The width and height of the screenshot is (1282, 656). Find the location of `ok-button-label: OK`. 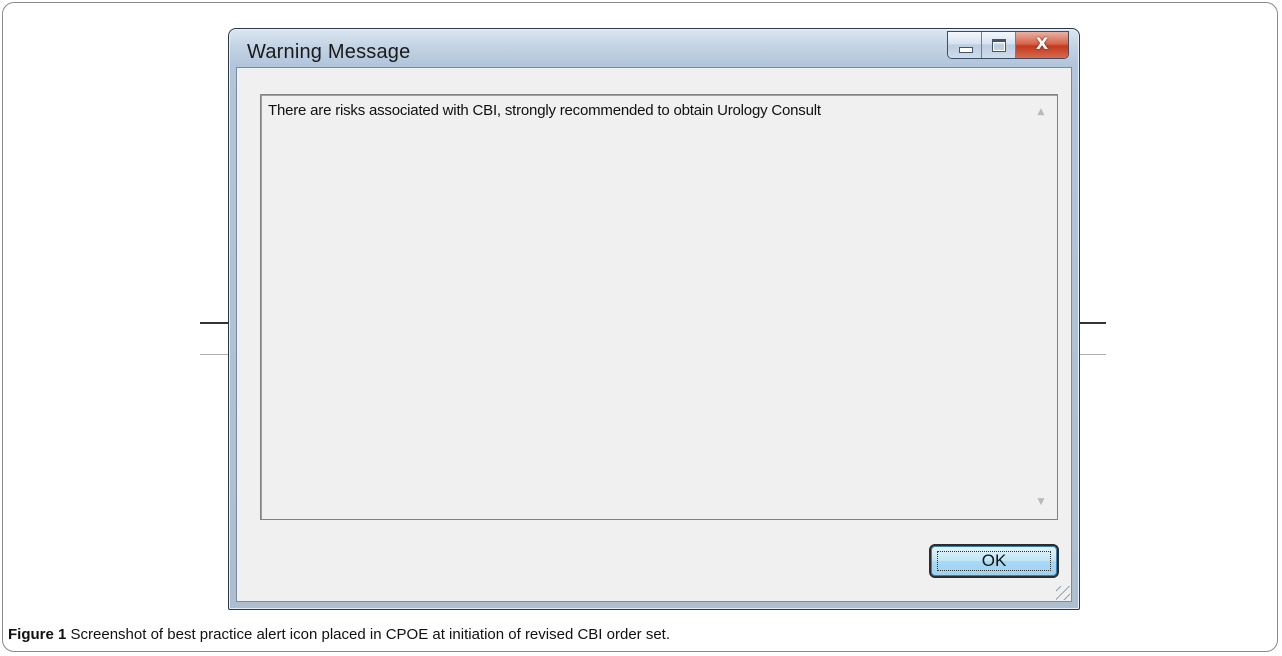

ok-button-label: OK is located at coordinates (994, 560).